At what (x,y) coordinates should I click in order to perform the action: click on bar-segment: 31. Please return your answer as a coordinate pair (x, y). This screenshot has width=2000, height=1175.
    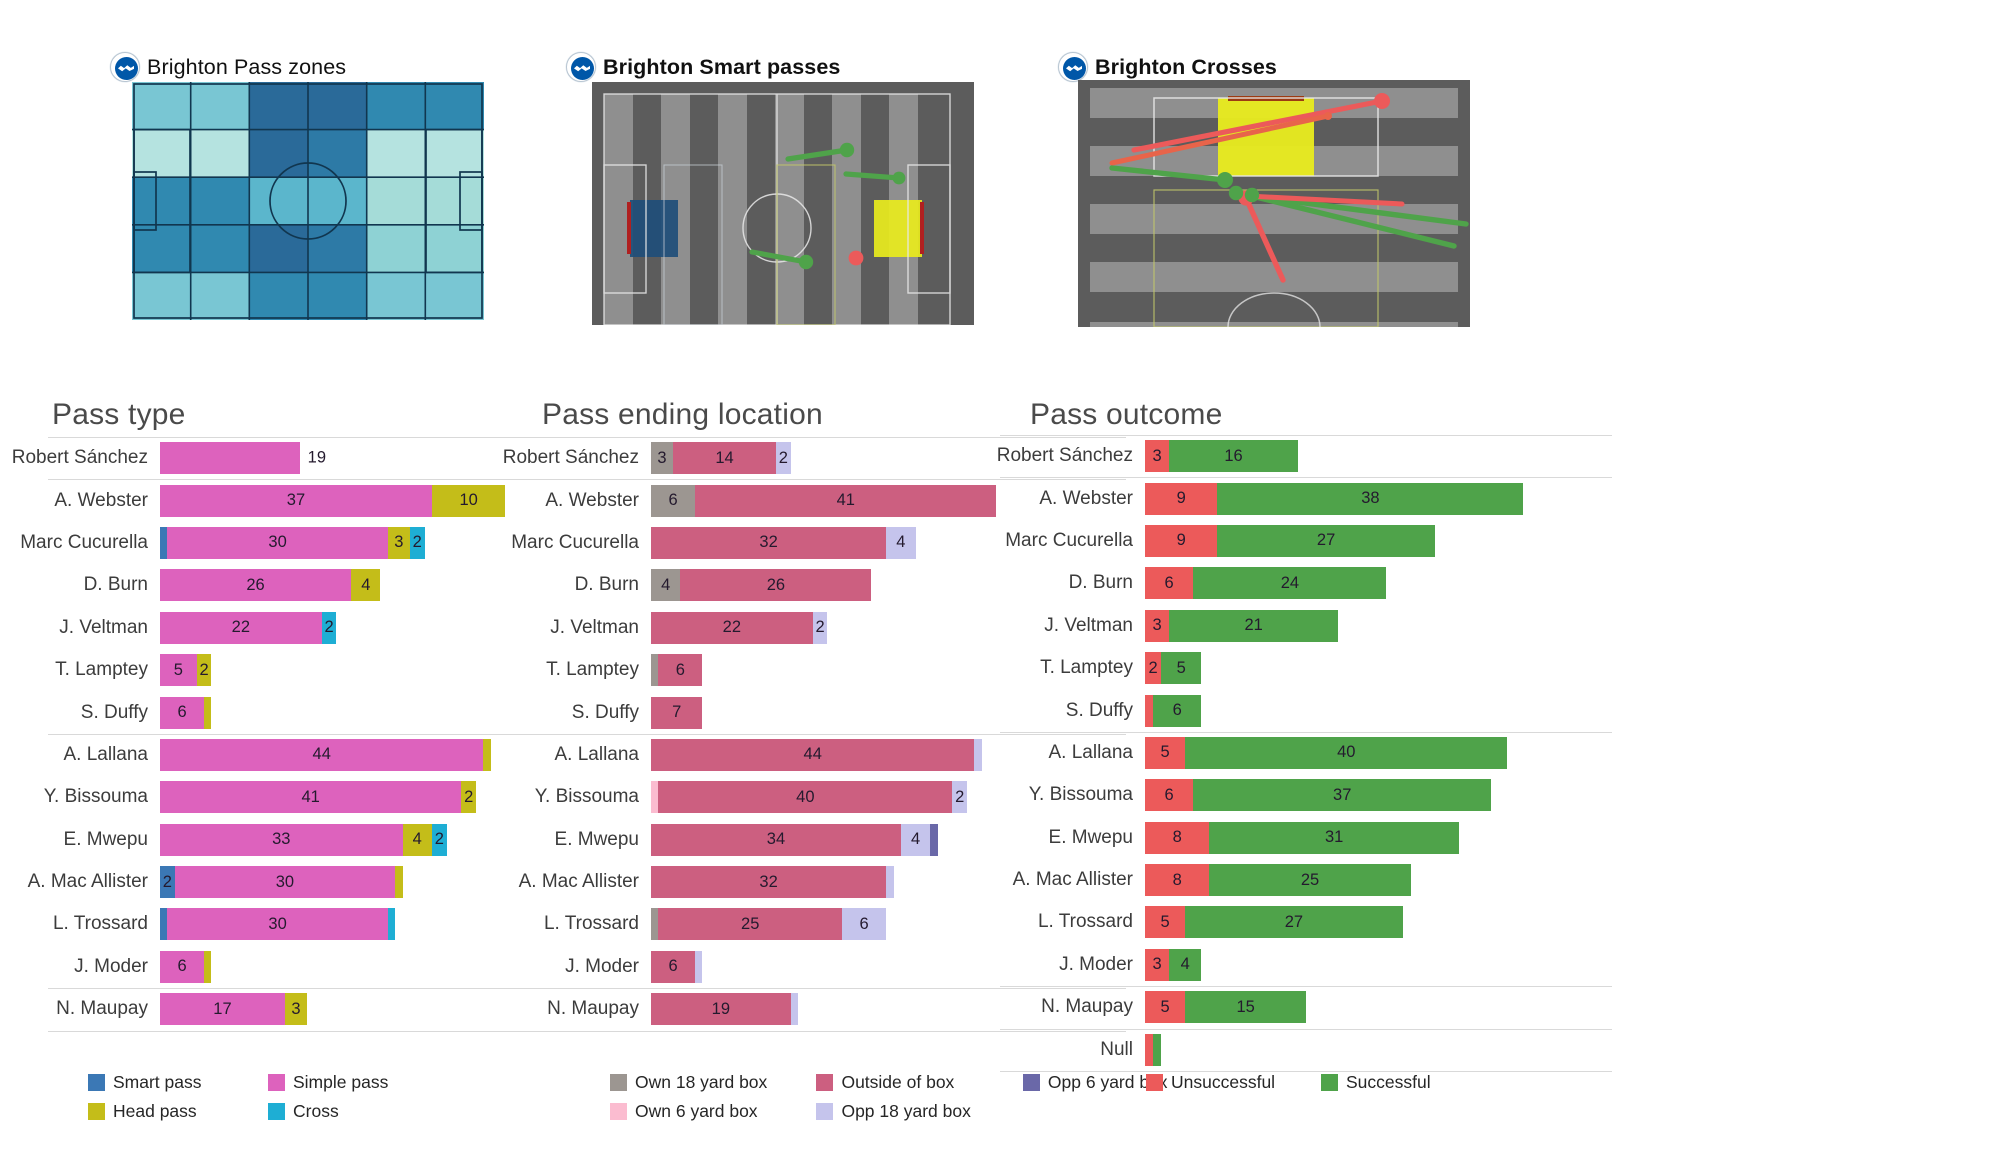
    Looking at the image, I should click on (1334, 837).